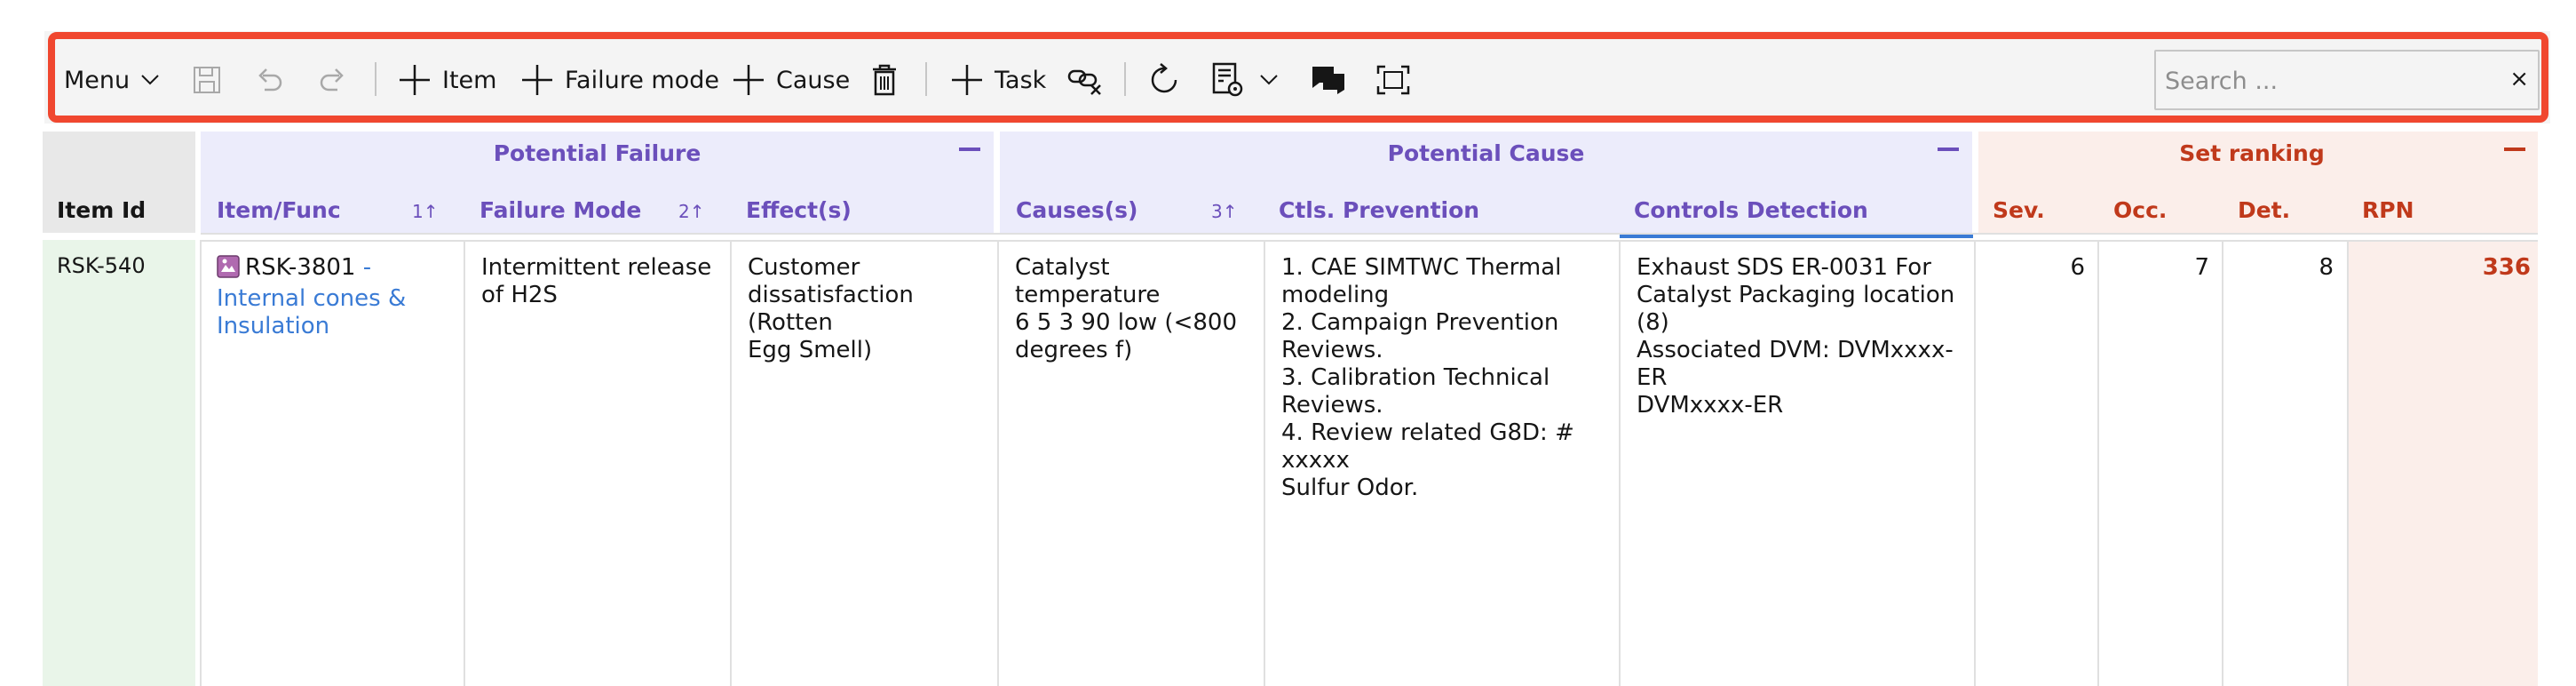  What do you see at coordinates (418, 212) in the screenshot?
I see `sort-order: 1` at bounding box center [418, 212].